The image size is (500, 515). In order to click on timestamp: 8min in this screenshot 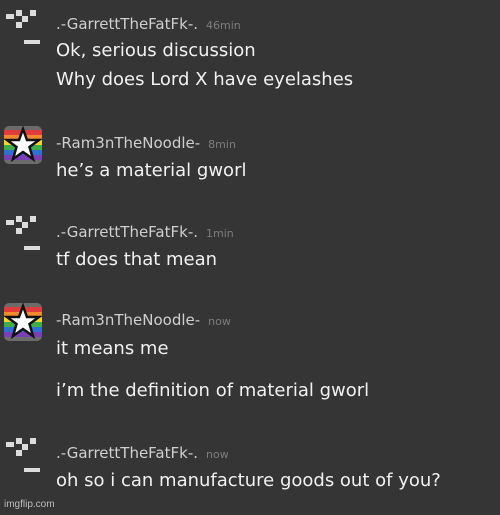, I will do `click(222, 144)`.